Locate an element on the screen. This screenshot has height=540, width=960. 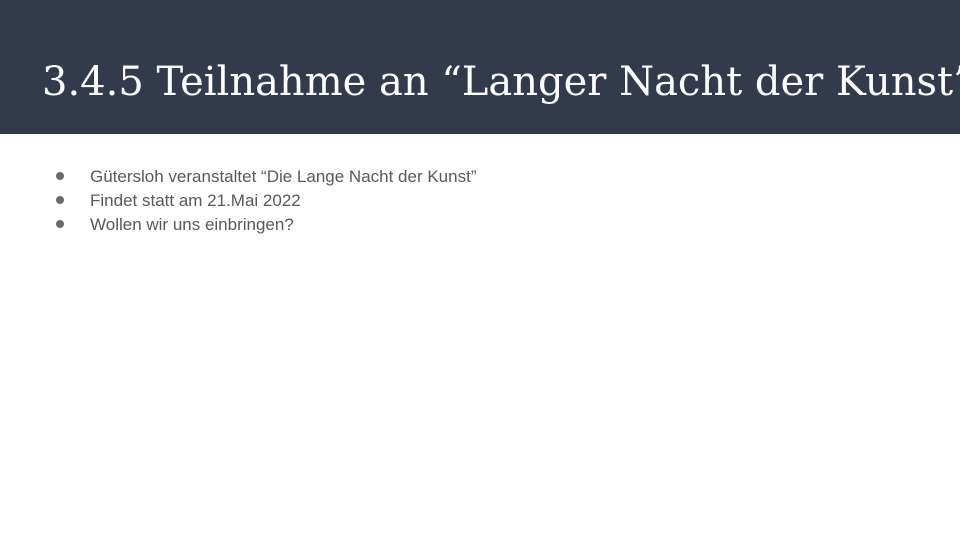
list-item: Wollen wir uns einbringen? is located at coordinates (175, 225).